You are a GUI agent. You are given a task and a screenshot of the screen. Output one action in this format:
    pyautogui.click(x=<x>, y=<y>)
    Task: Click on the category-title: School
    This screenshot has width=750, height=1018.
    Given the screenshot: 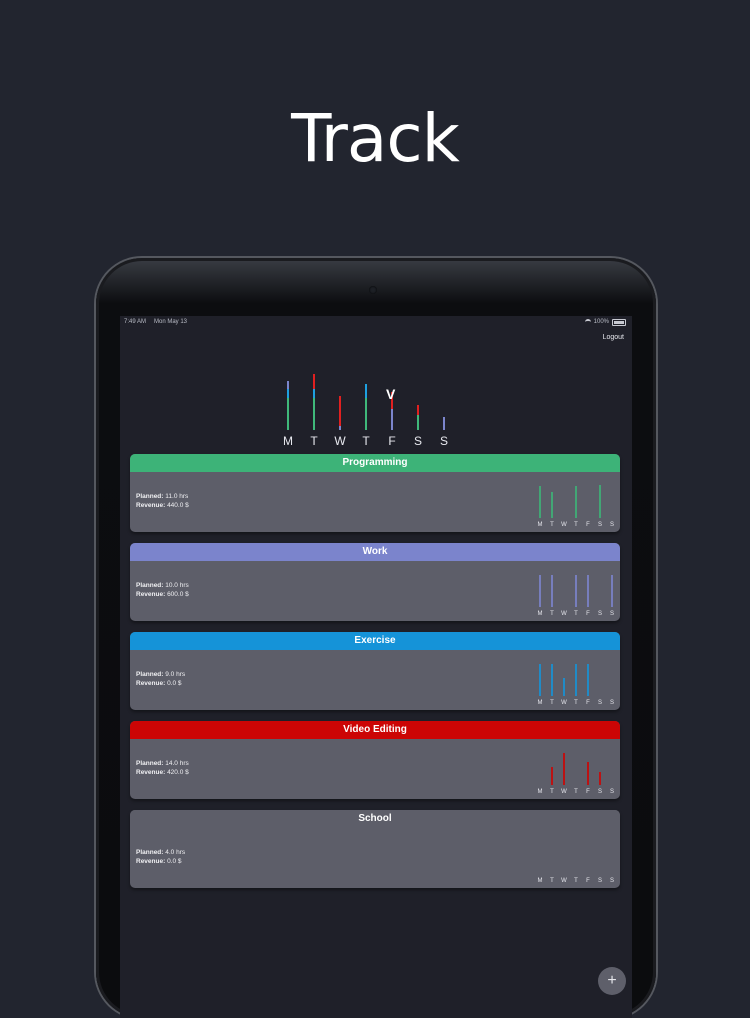 What is the action you would take?
    pyautogui.click(x=375, y=819)
    